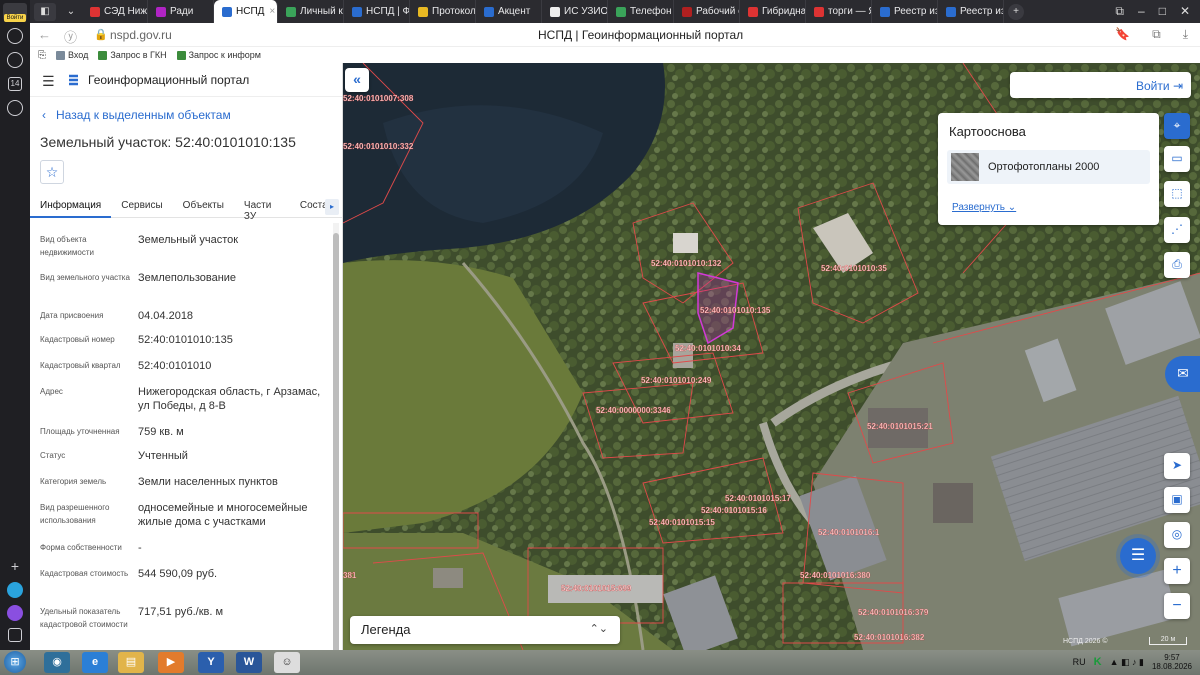 Image resolution: width=1200 pixels, height=675 pixels. What do you see at coordinates (443, 11) in the screenshot?
I see `tab-item: Протокол` at bounding box center [443, 11].